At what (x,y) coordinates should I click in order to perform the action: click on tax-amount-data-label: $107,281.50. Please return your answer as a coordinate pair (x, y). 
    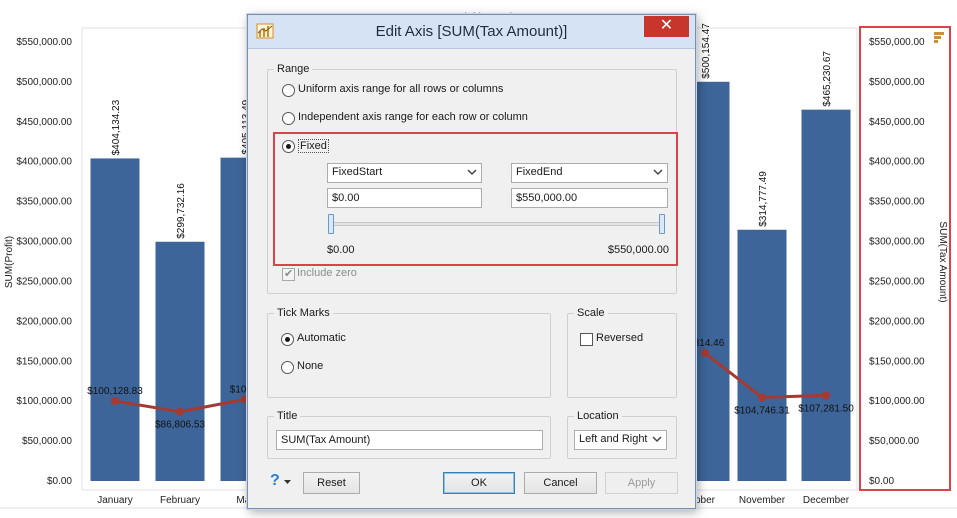
    Looking at the image, I should click on (826, 408).